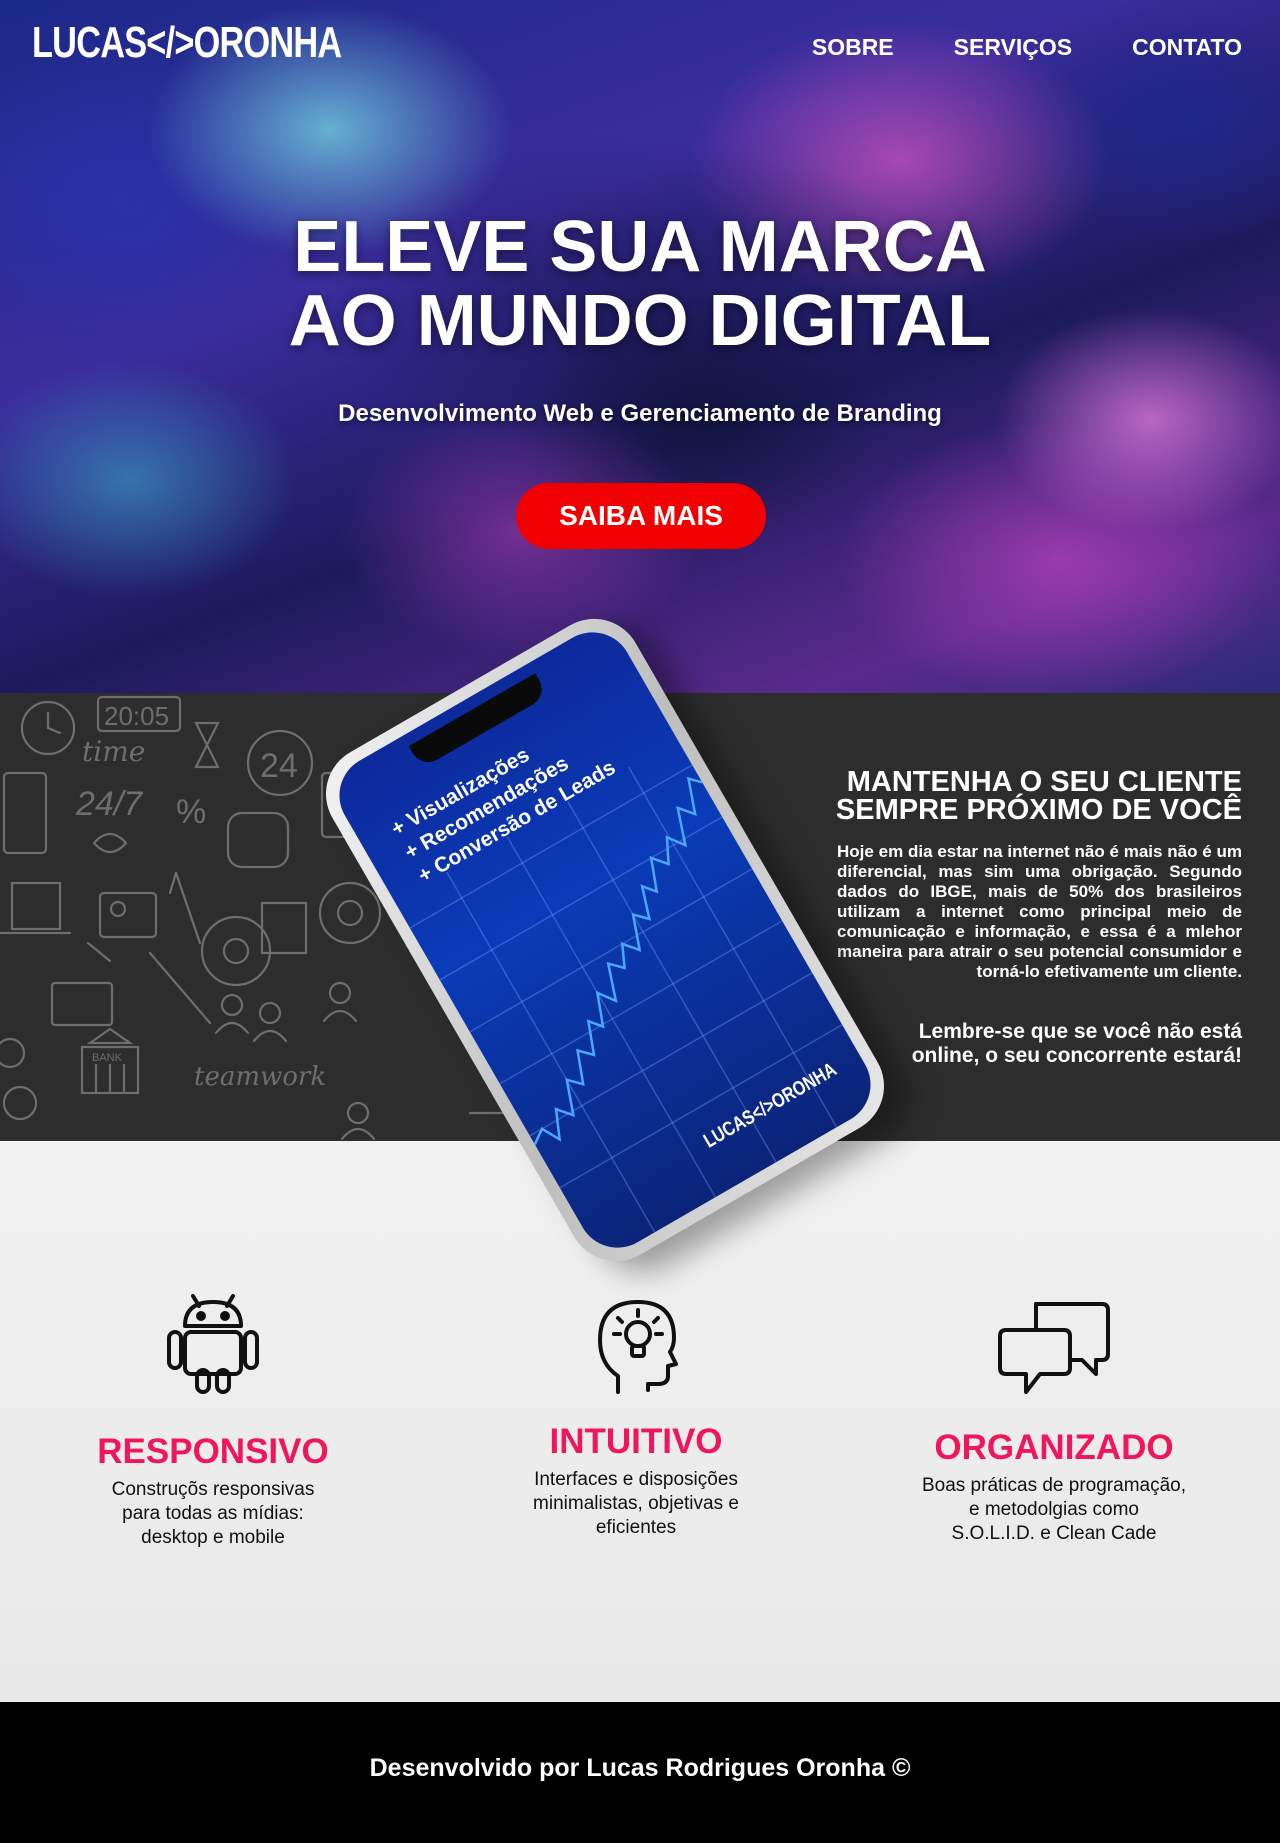  I want to click on feature-organizado-title: ORGANIZADO, so click(1054, 1447).